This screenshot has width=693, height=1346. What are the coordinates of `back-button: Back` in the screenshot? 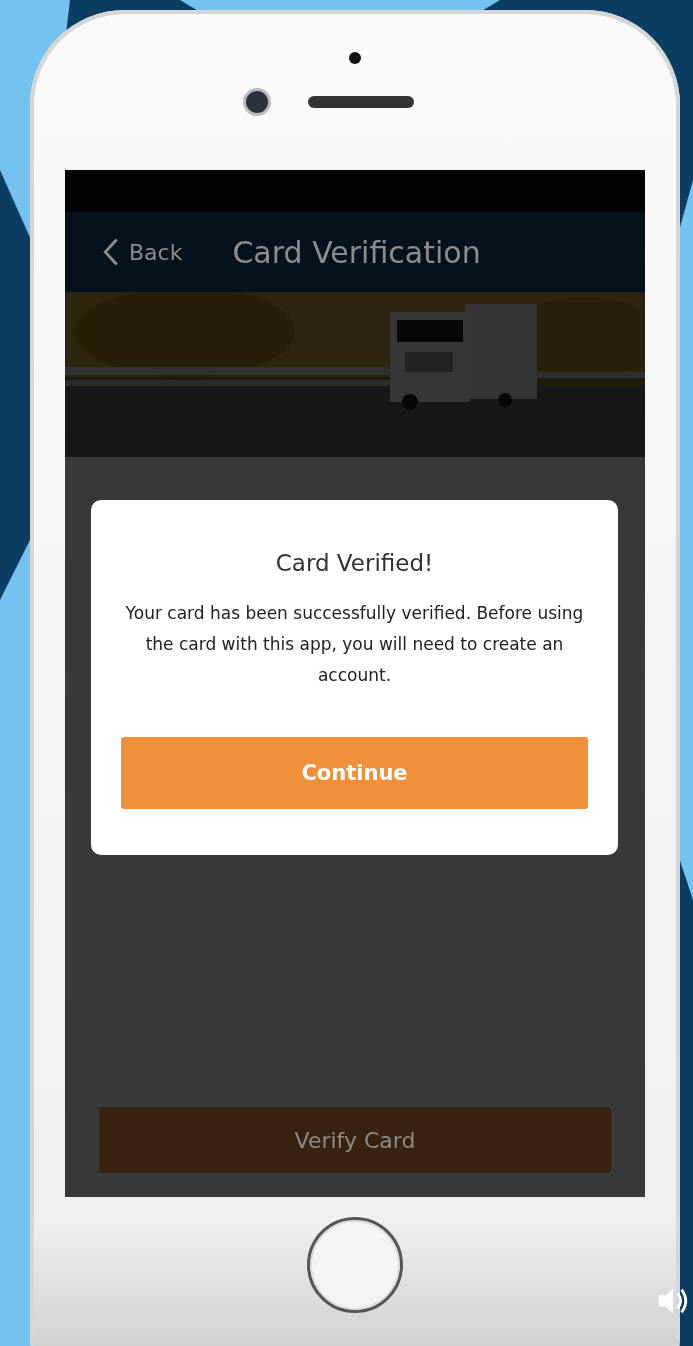 It's located at (143, 252).